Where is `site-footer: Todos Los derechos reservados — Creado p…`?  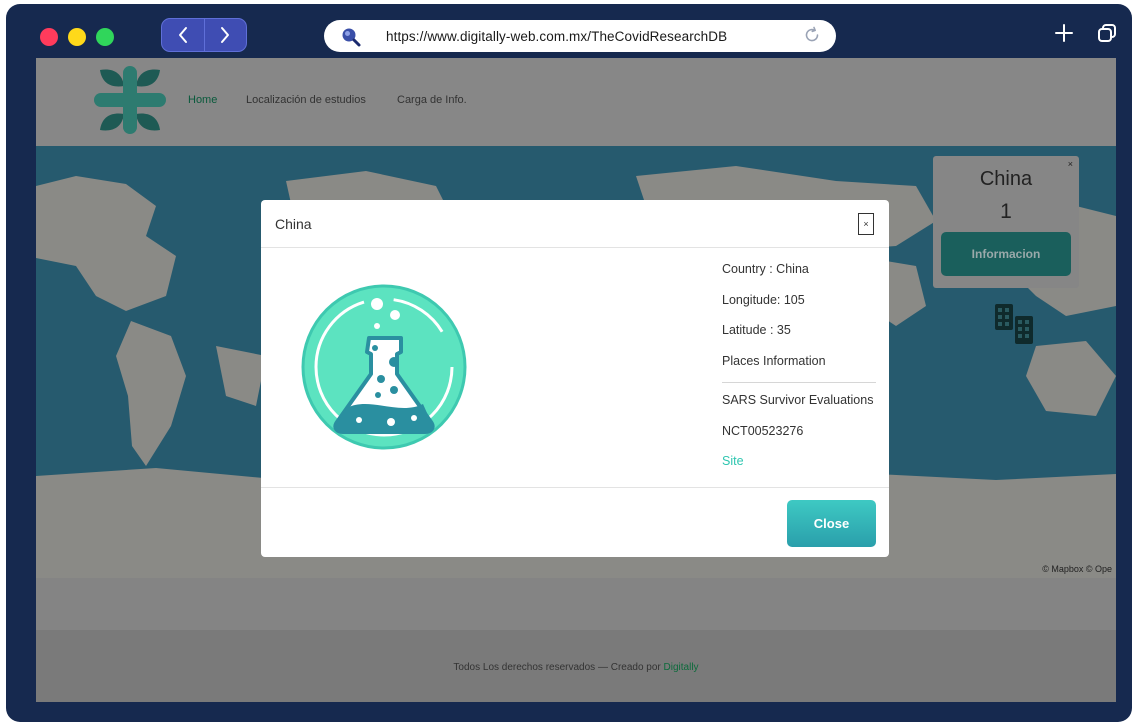
site-footer: Todos Los derechos reservados — Creado p… is located at coordinates (576, 666).